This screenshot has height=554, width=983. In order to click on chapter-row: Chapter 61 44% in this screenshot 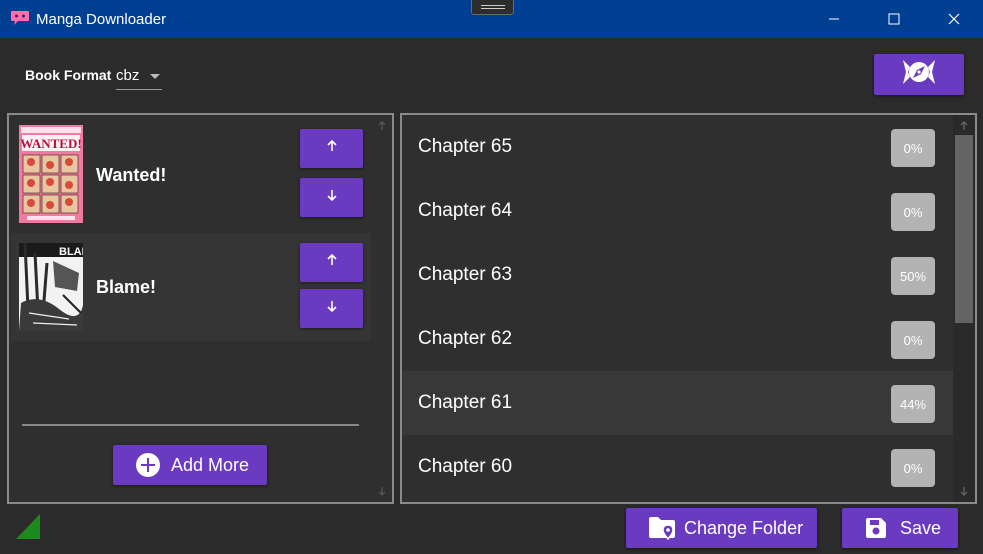, I will do `click(677, 403)`.